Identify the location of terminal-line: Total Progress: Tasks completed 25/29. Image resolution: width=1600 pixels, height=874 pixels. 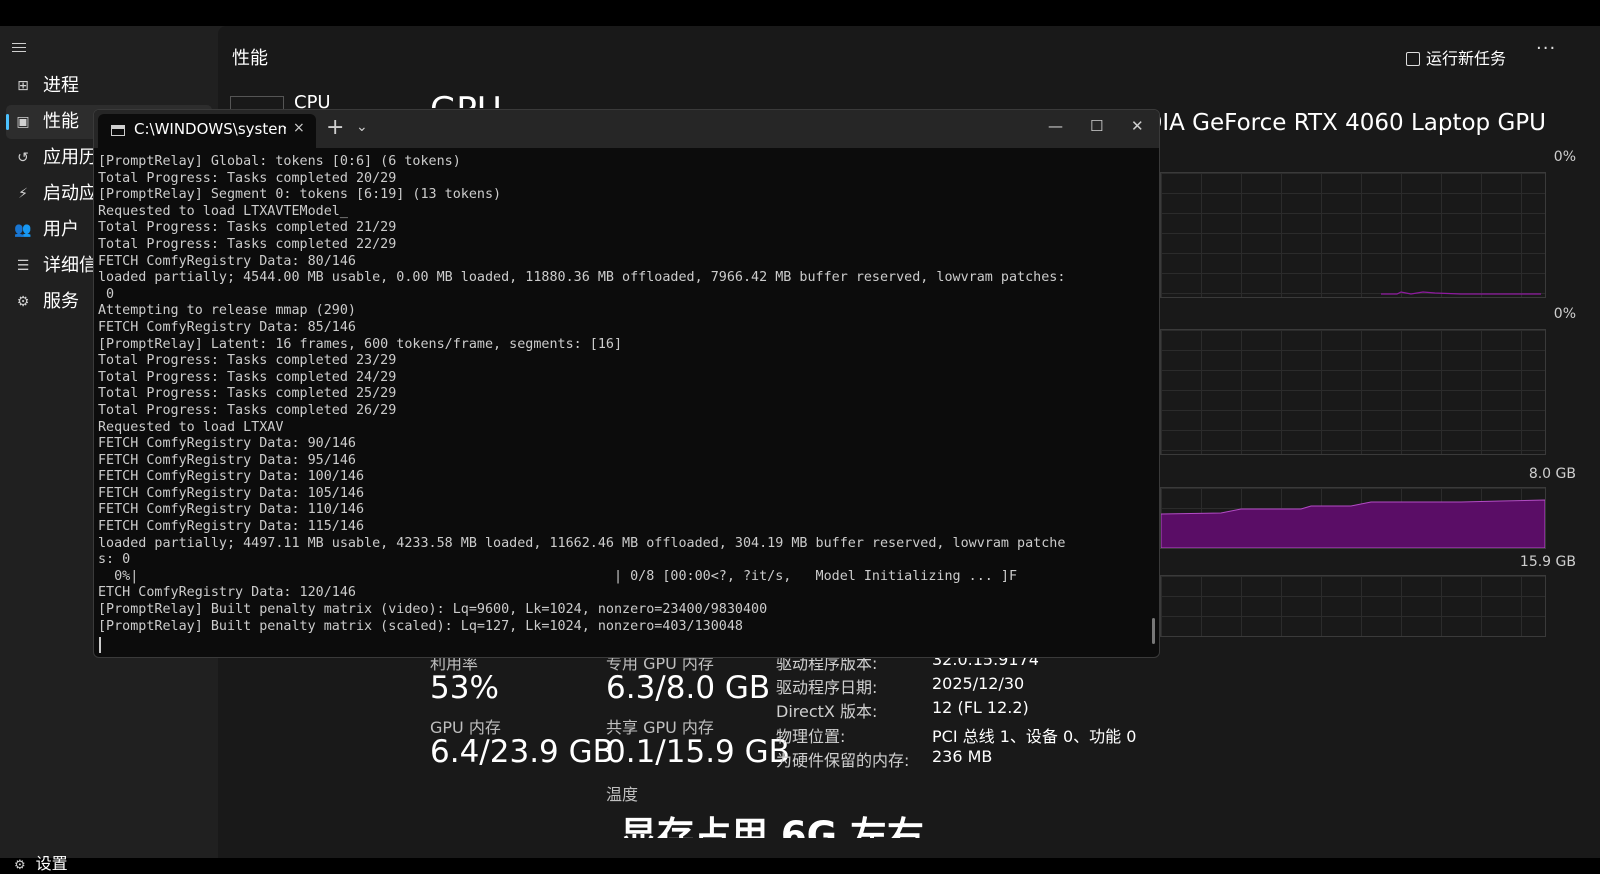
(247, 394).